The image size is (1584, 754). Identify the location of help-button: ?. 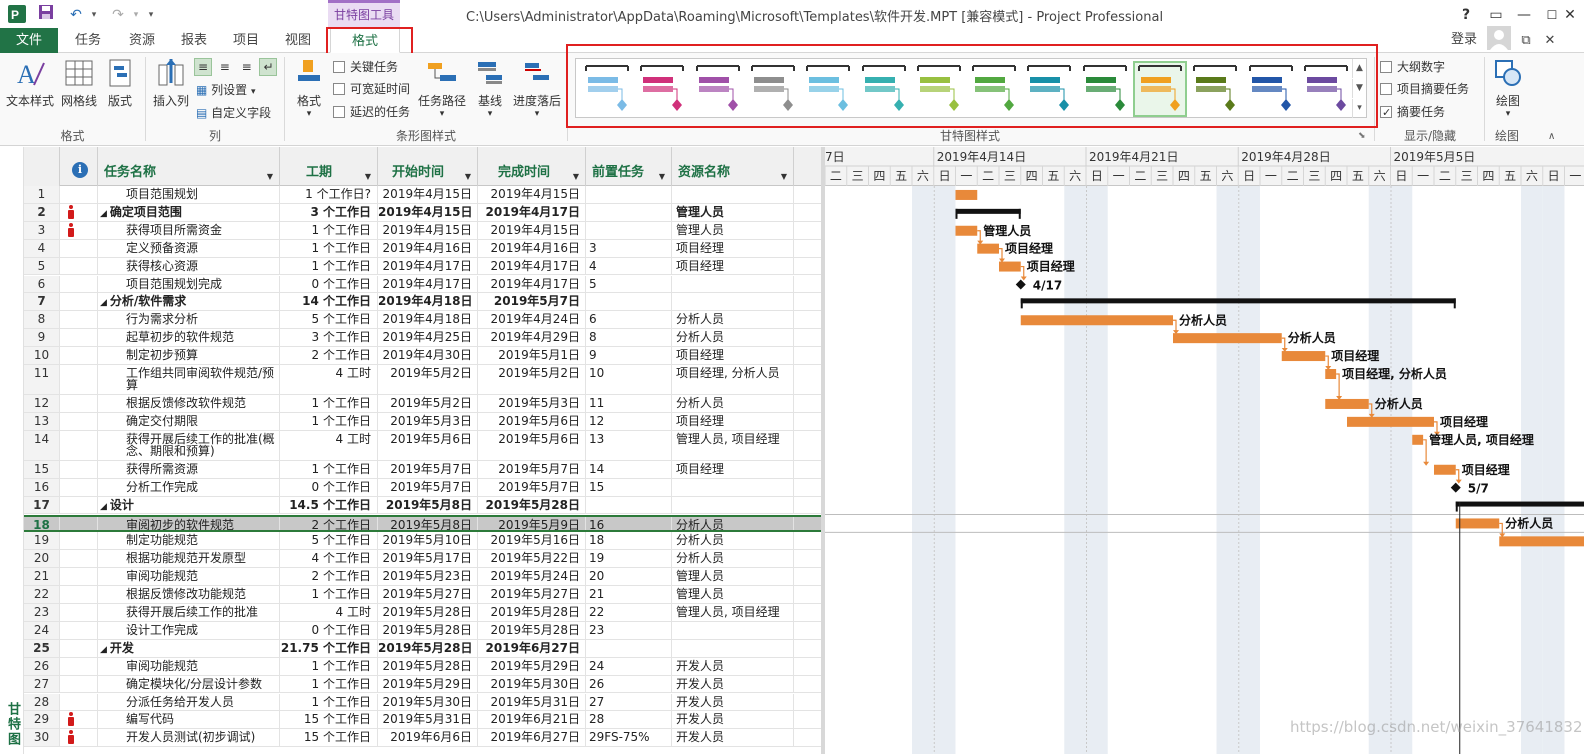
(1466, 15).